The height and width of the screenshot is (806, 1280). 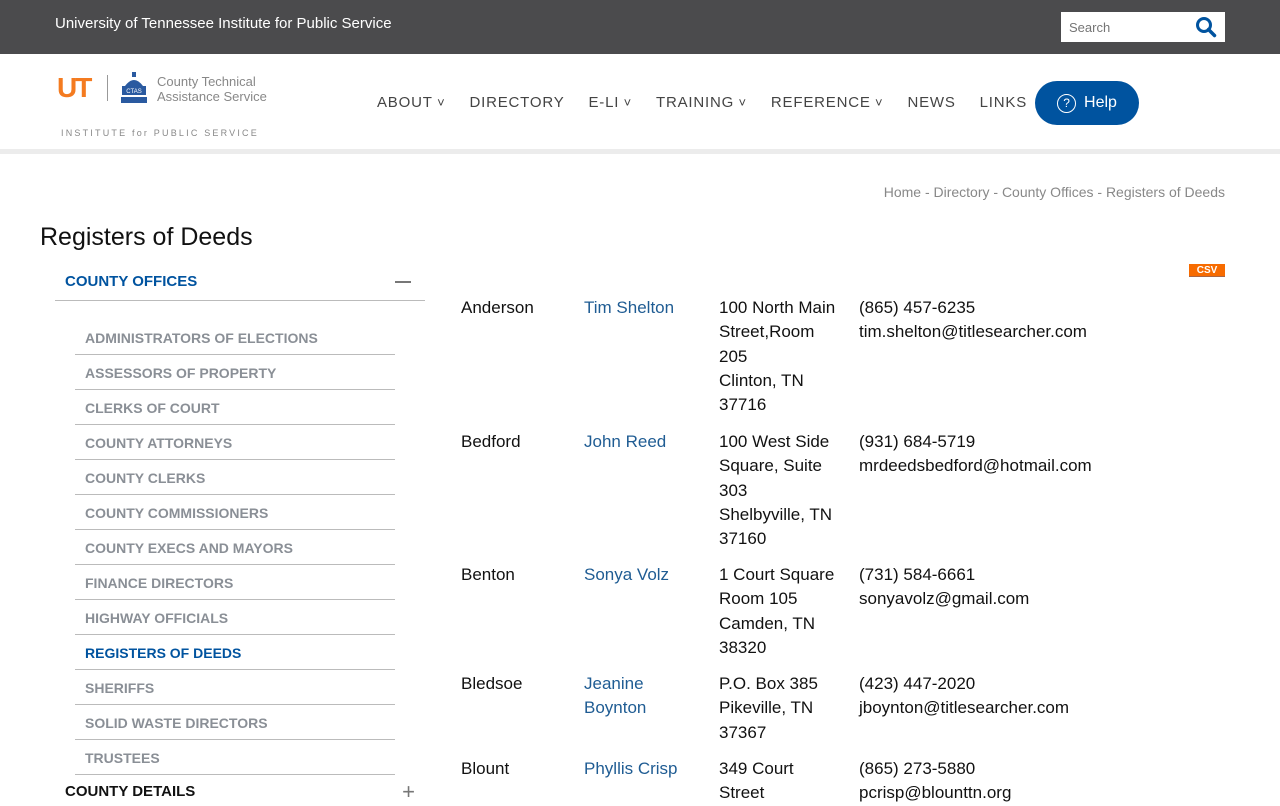 What do you see at coordinates (646, 308) in the screenshot?
I see `official-name-link: Tim Shelton` at bounding box center [646, 308].